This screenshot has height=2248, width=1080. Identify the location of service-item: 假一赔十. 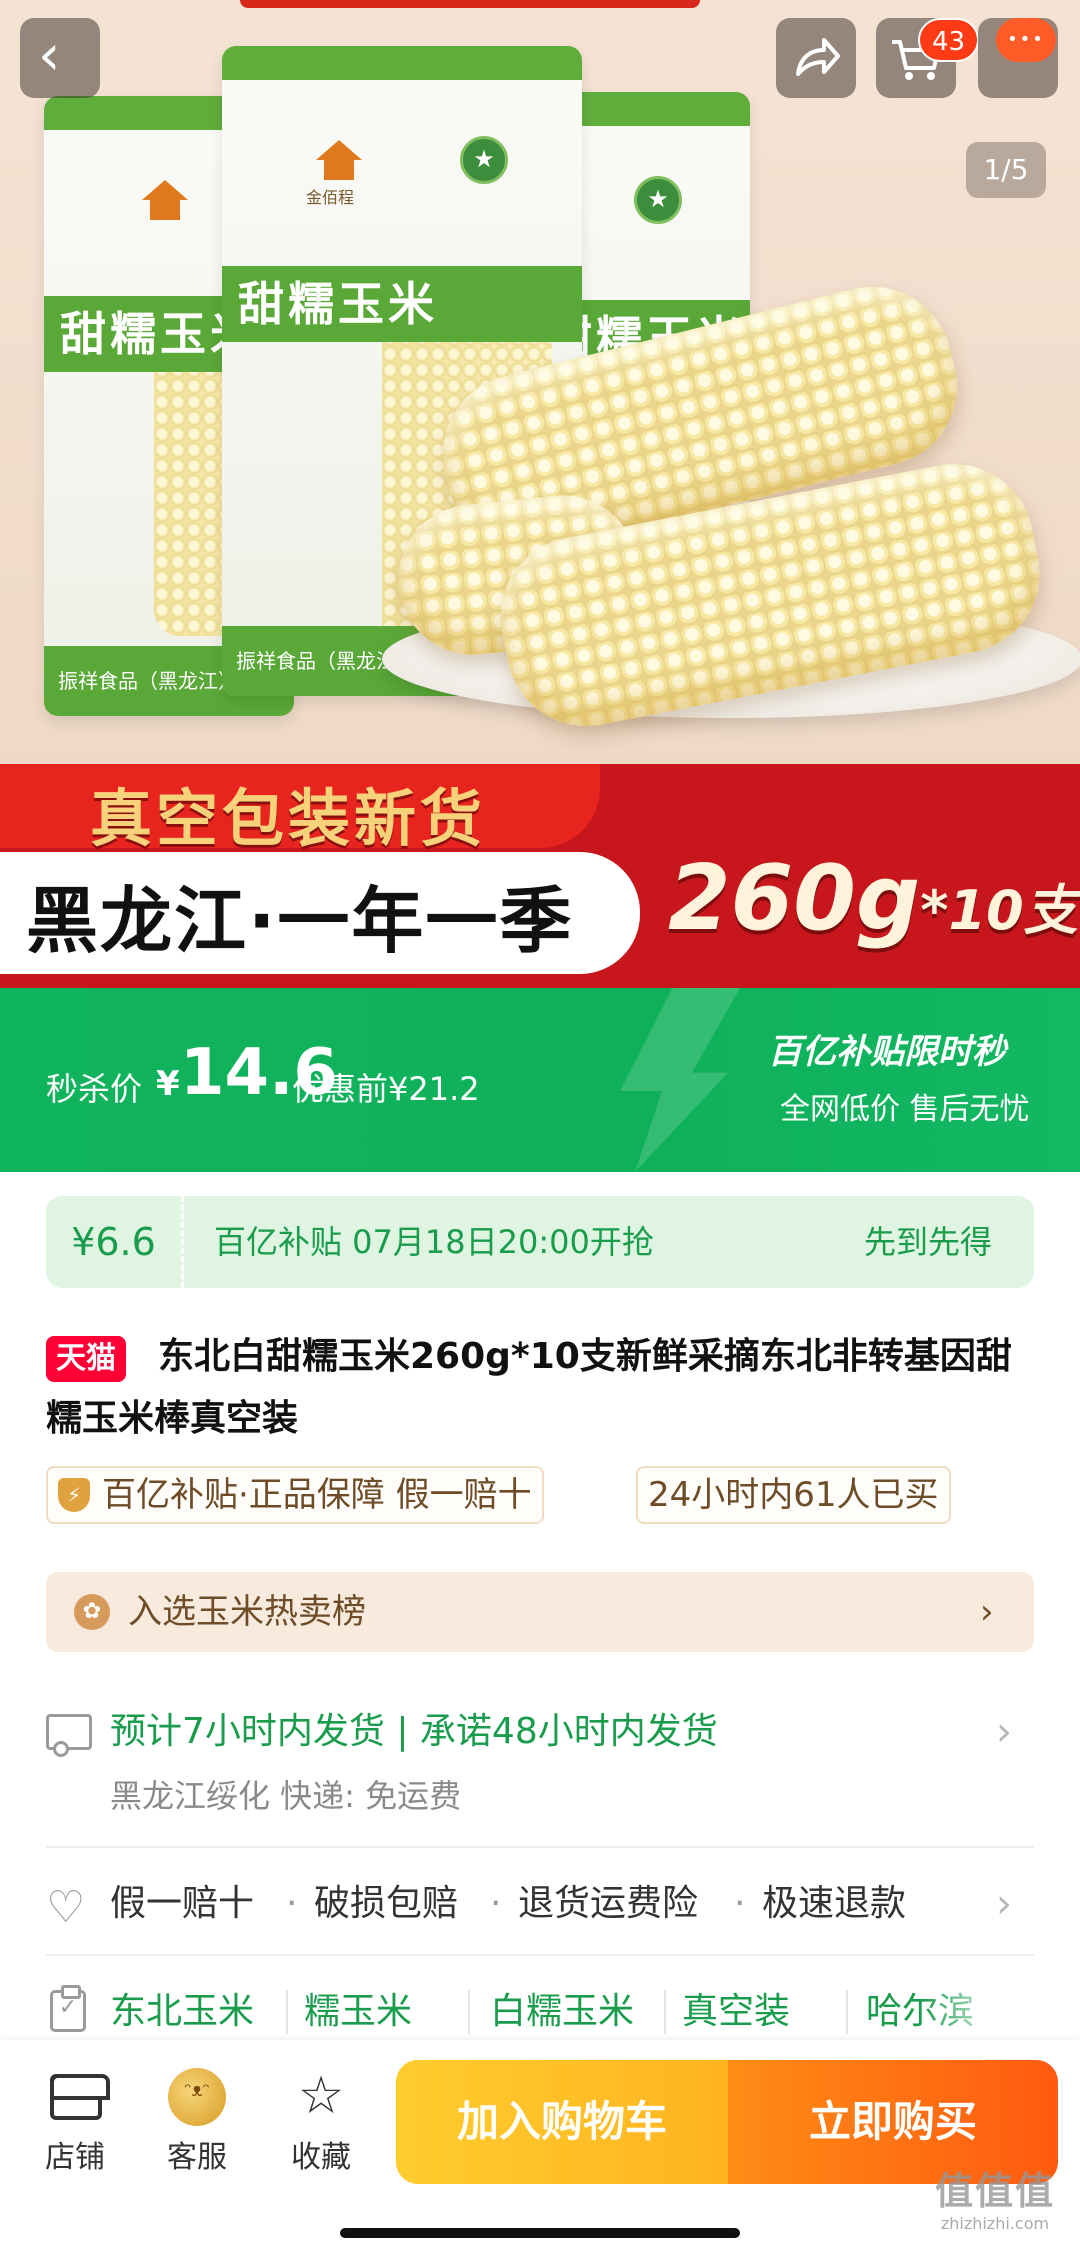
(182, 1903).